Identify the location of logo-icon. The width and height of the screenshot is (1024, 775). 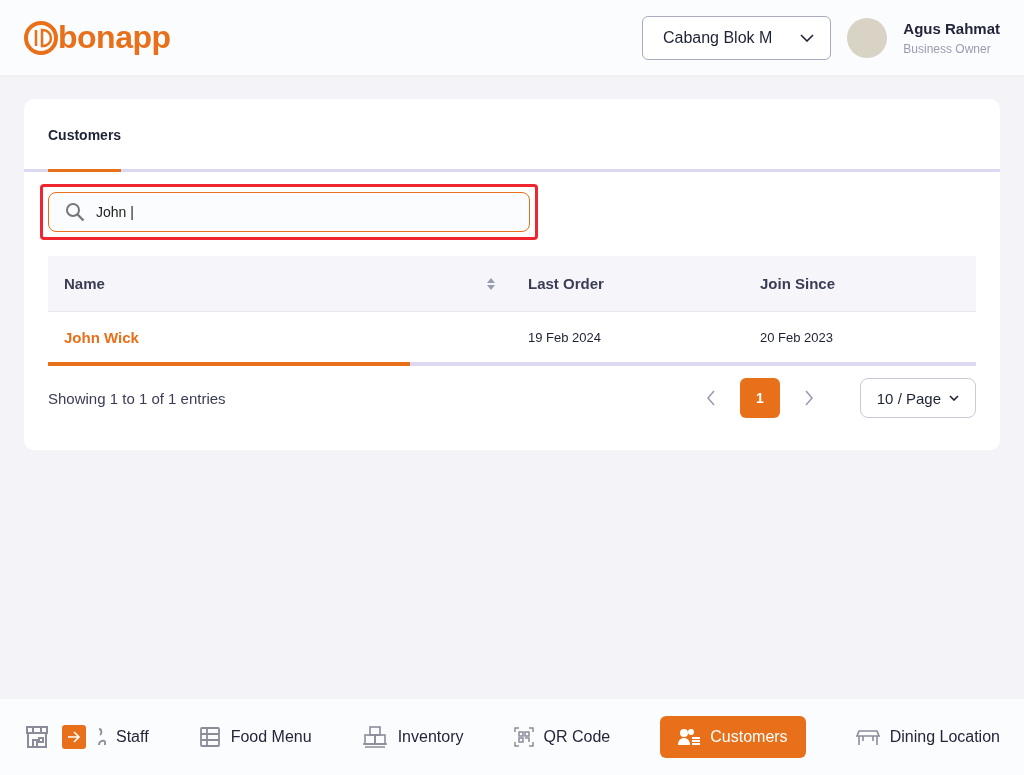
(41, 37).